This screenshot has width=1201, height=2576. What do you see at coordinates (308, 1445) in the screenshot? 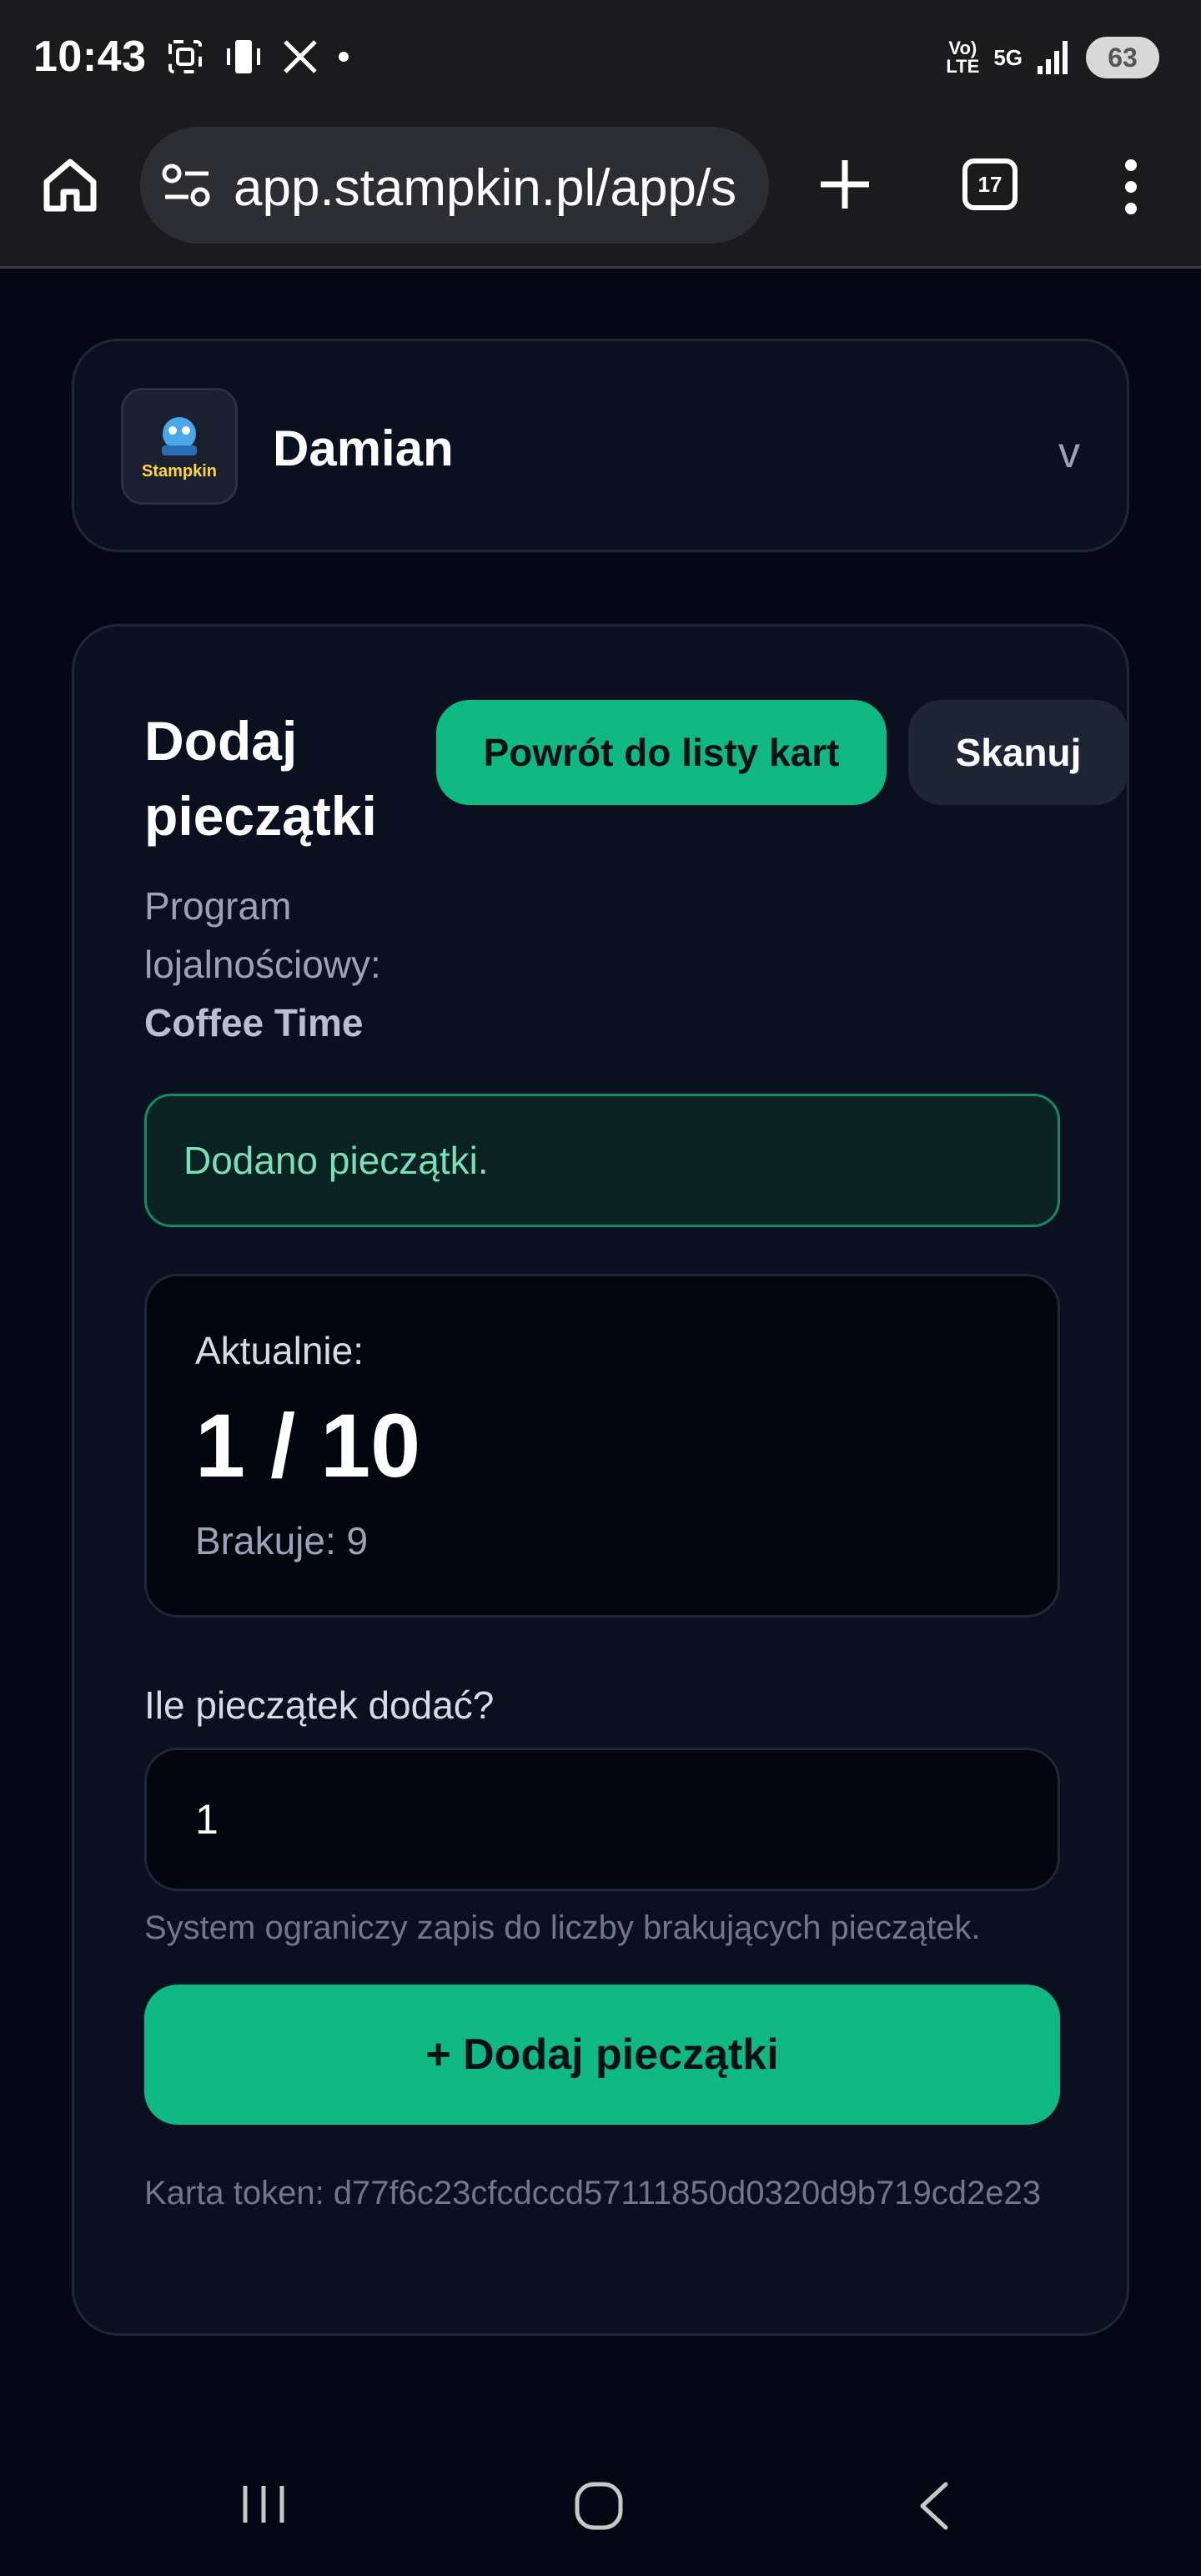
I see `stamp-count: 1 / 10` at bounding box center [308, 1445].